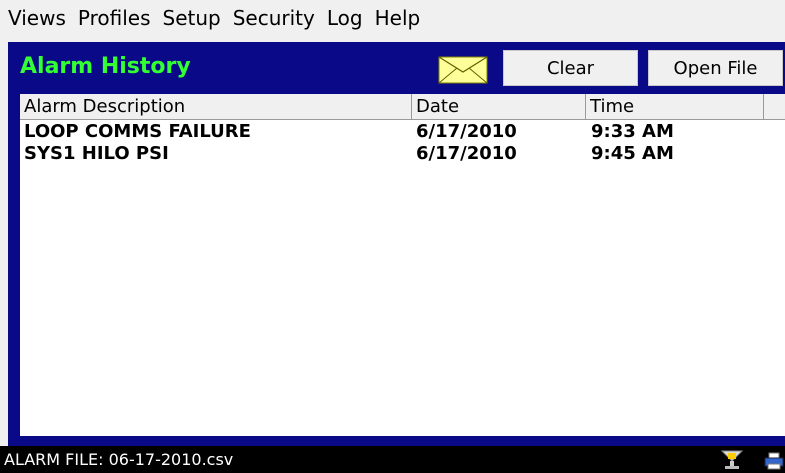  What do you see at coordinates (137, 131) in the screenshot?
I see `cell-description: LOOP COMMS FAILURE` at bounding box center [137, 131].